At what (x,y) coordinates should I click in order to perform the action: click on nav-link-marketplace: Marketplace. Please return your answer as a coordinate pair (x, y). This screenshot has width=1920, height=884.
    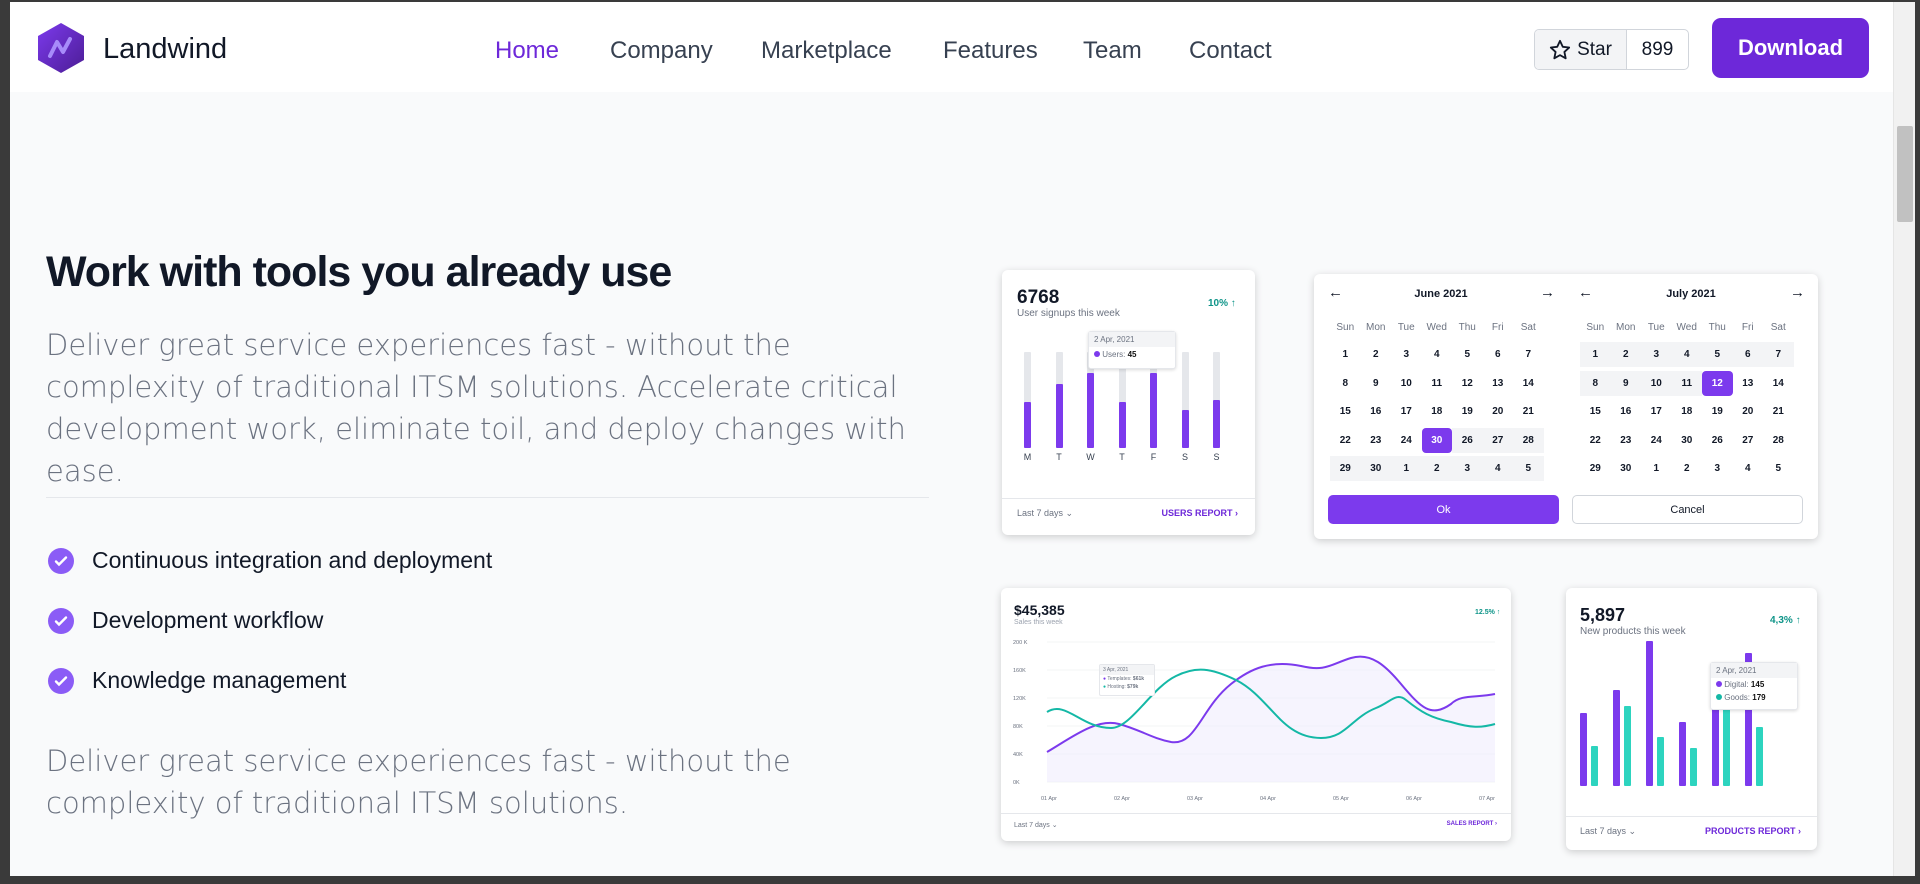
    Looking at the image, I should click on (826, 51).